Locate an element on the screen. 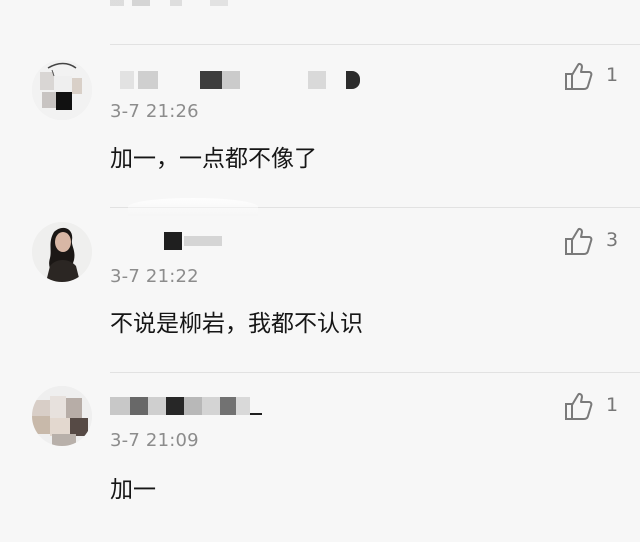  comment-time: 3-7 21:22 is located at coordinates (154, 276).